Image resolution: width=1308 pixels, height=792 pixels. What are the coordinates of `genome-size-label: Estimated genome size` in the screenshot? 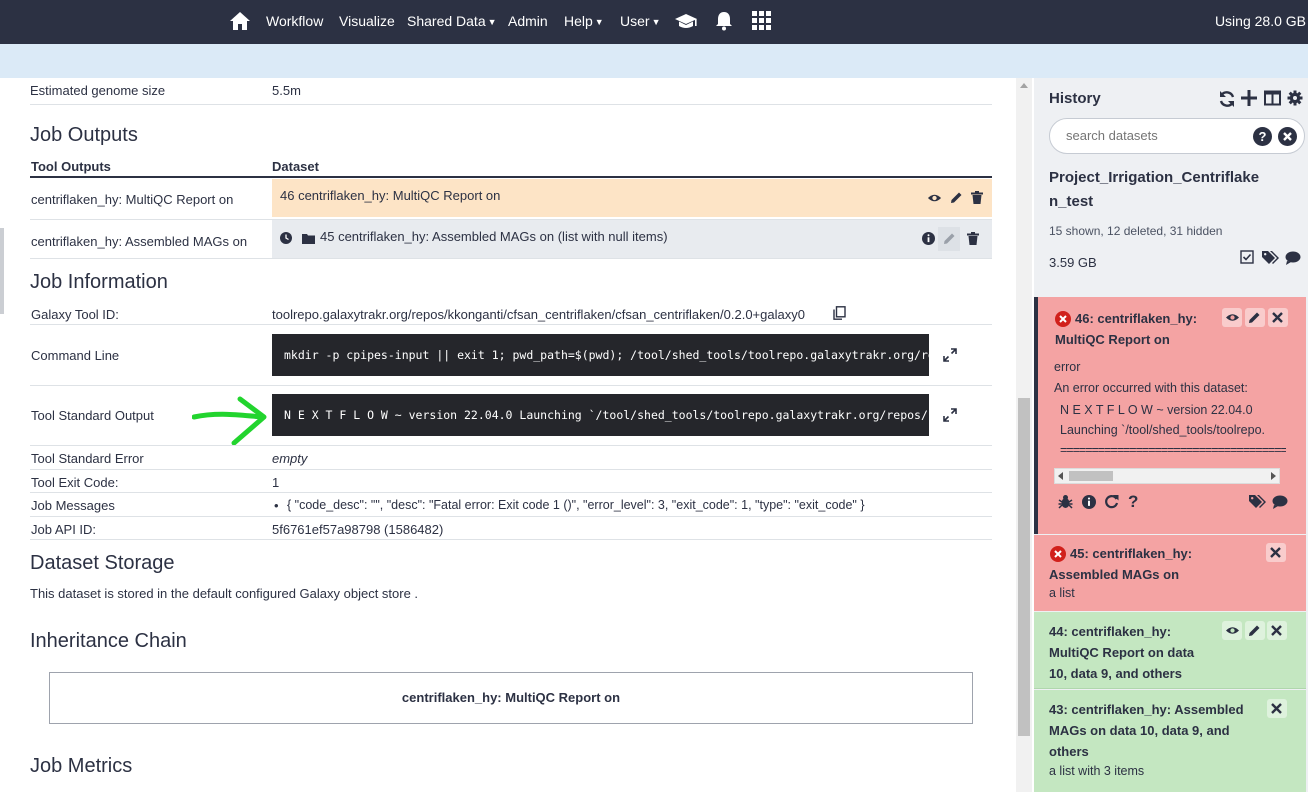 It's located at (98, 90).